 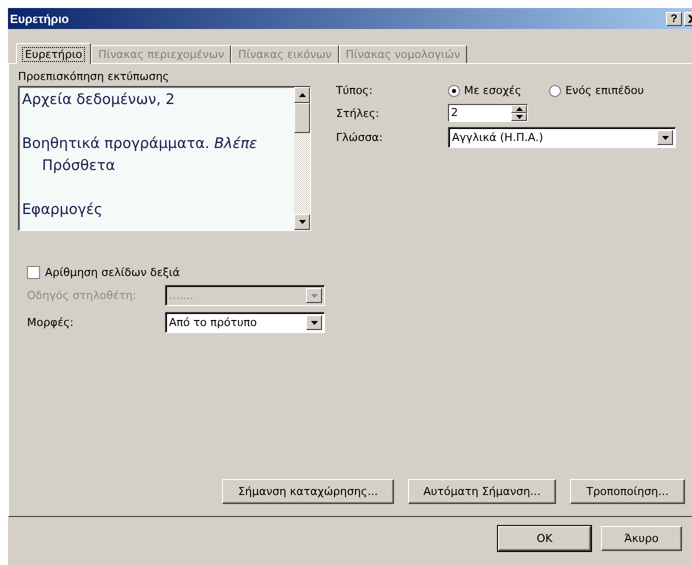 What do you see at coordinates (51, 322) in the screenshot?
I see `formats-label: Μορφές:` at bounding box center [51, 322].